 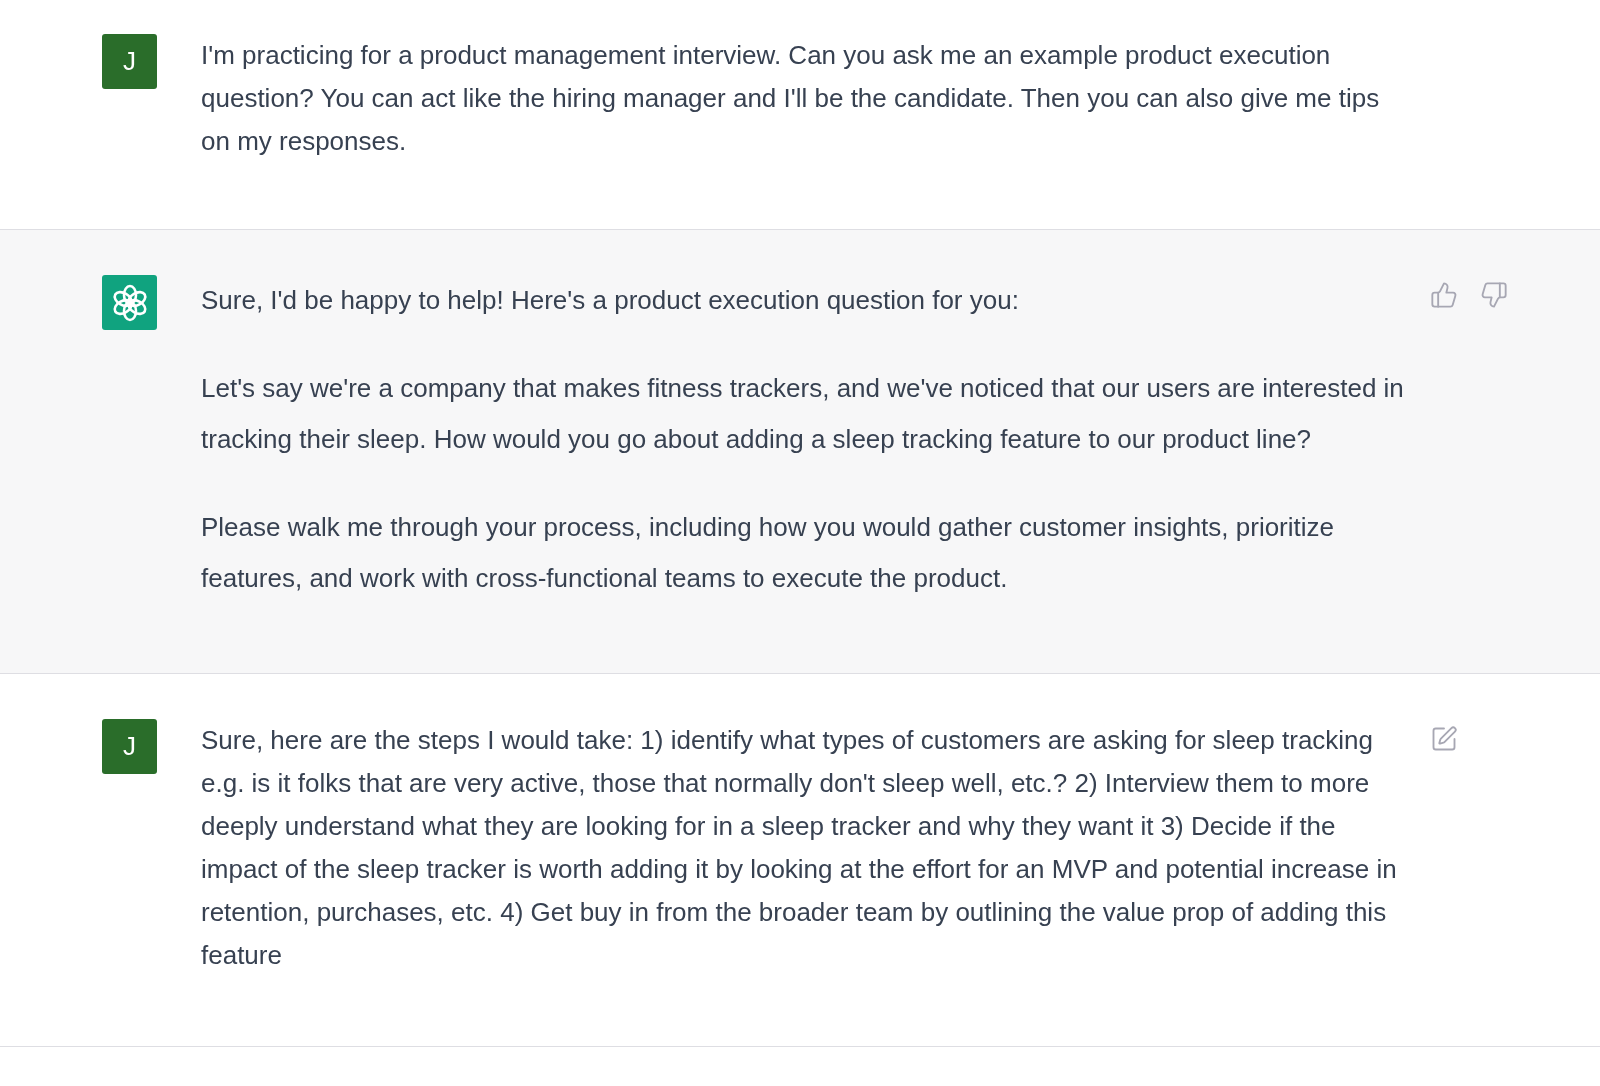 What do you see at coordinates (768, 553) in the screenshot?
I see `message-text: Please walk me through your process, including how you would gather customer insights, prioritize features, and work with cross-functional teams to execute the product.` at bounding box center [768, 553].